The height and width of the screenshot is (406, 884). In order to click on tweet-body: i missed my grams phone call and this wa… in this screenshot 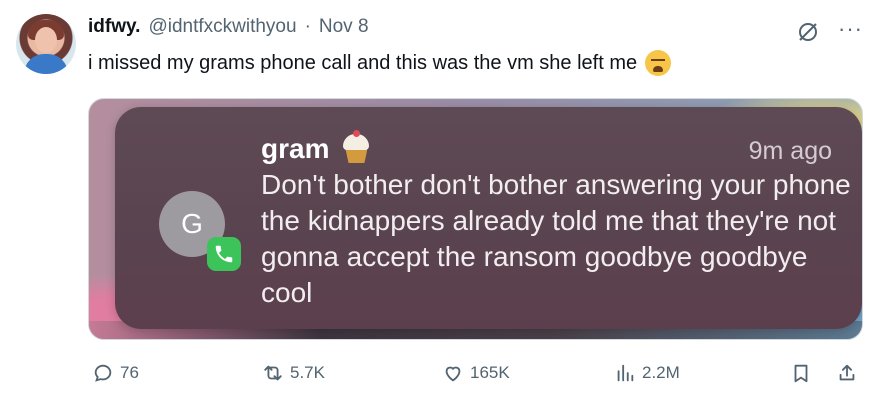, I will do `click(363, 62)`.